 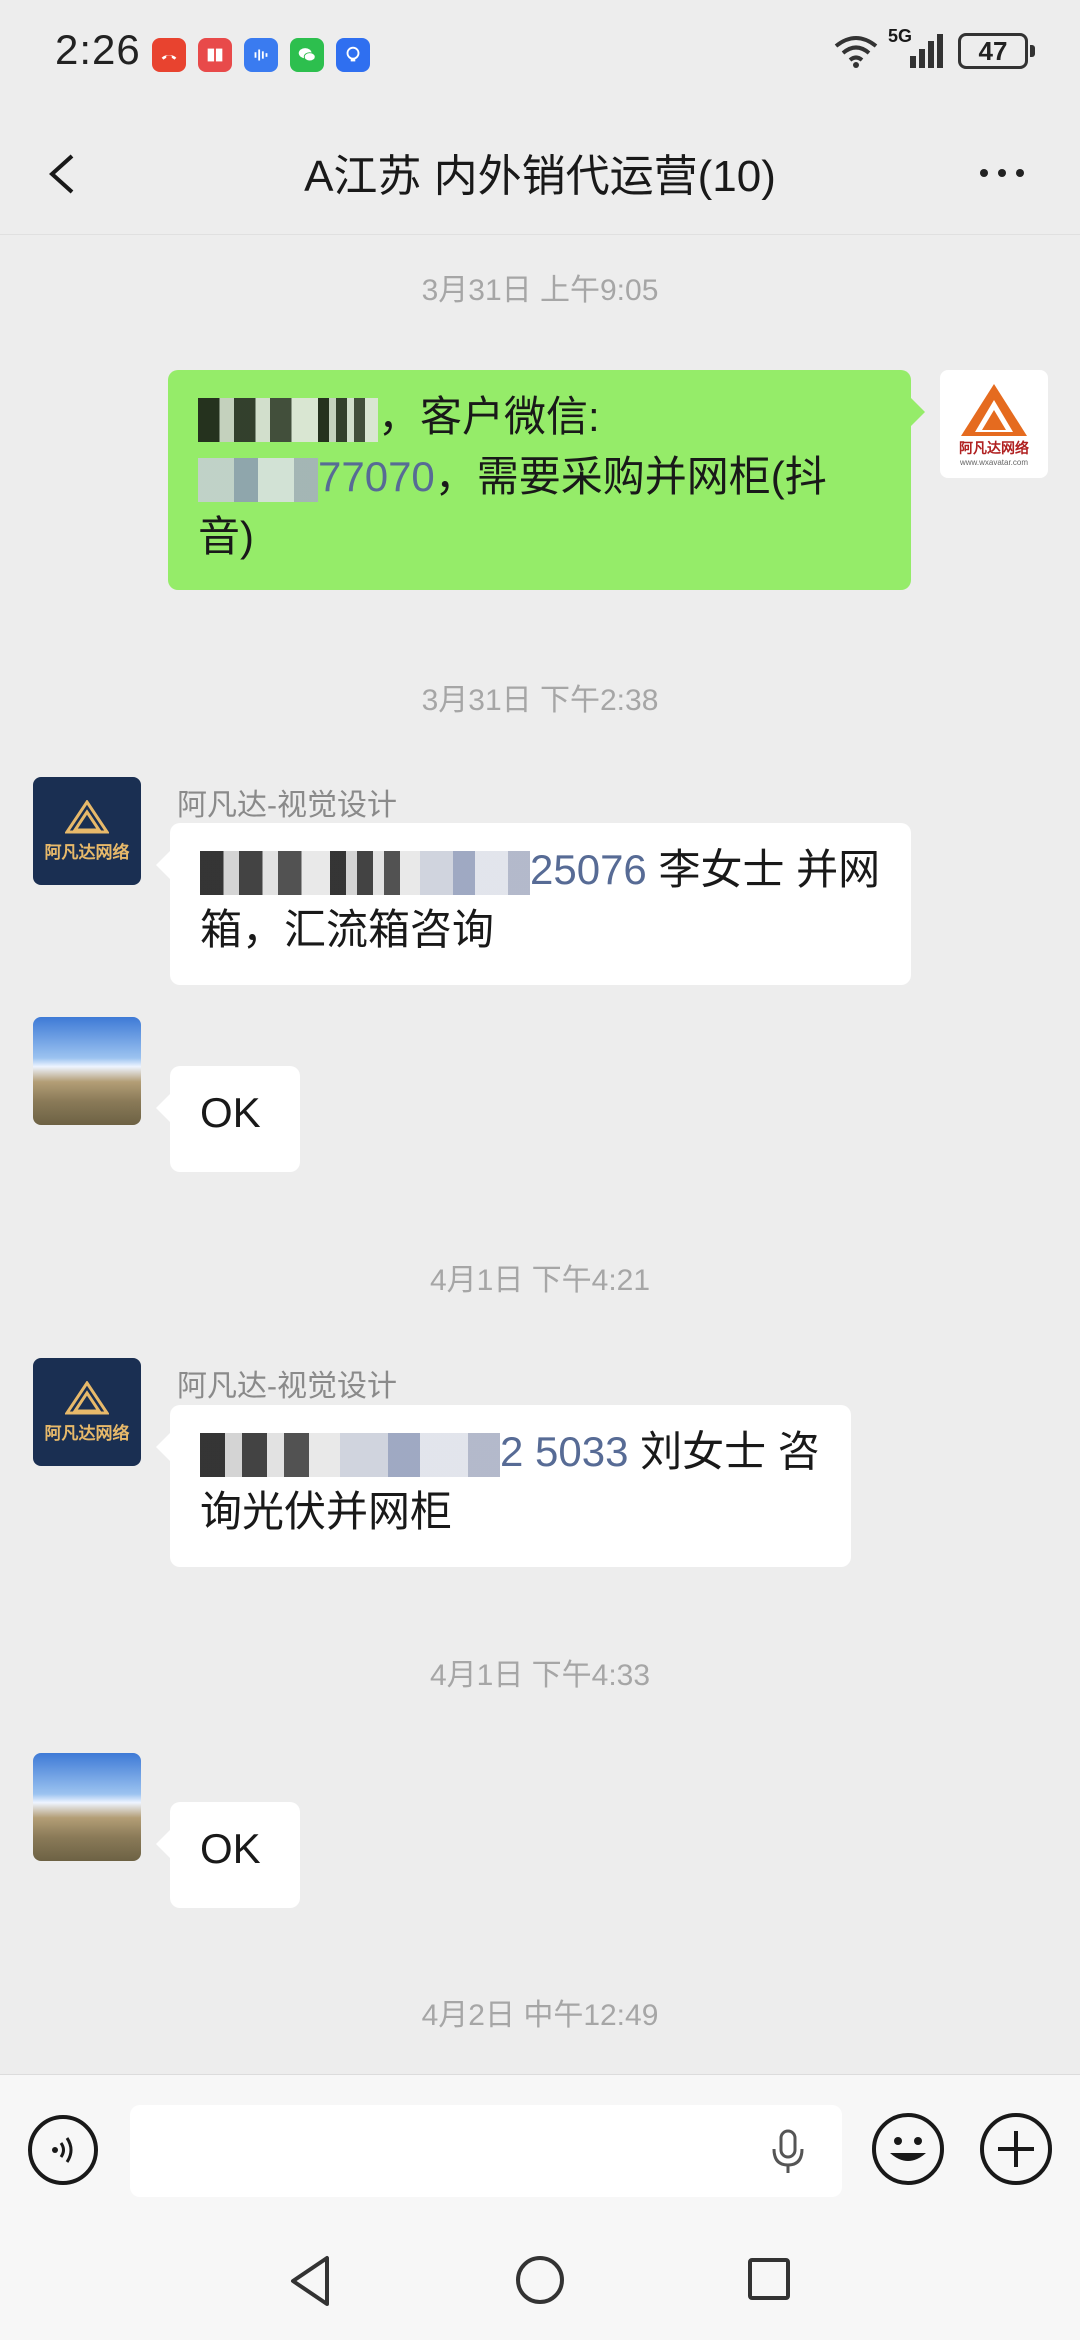 I want to click on message-timestamp: 3月31日 上午9:05, so click(x=540, y=290).